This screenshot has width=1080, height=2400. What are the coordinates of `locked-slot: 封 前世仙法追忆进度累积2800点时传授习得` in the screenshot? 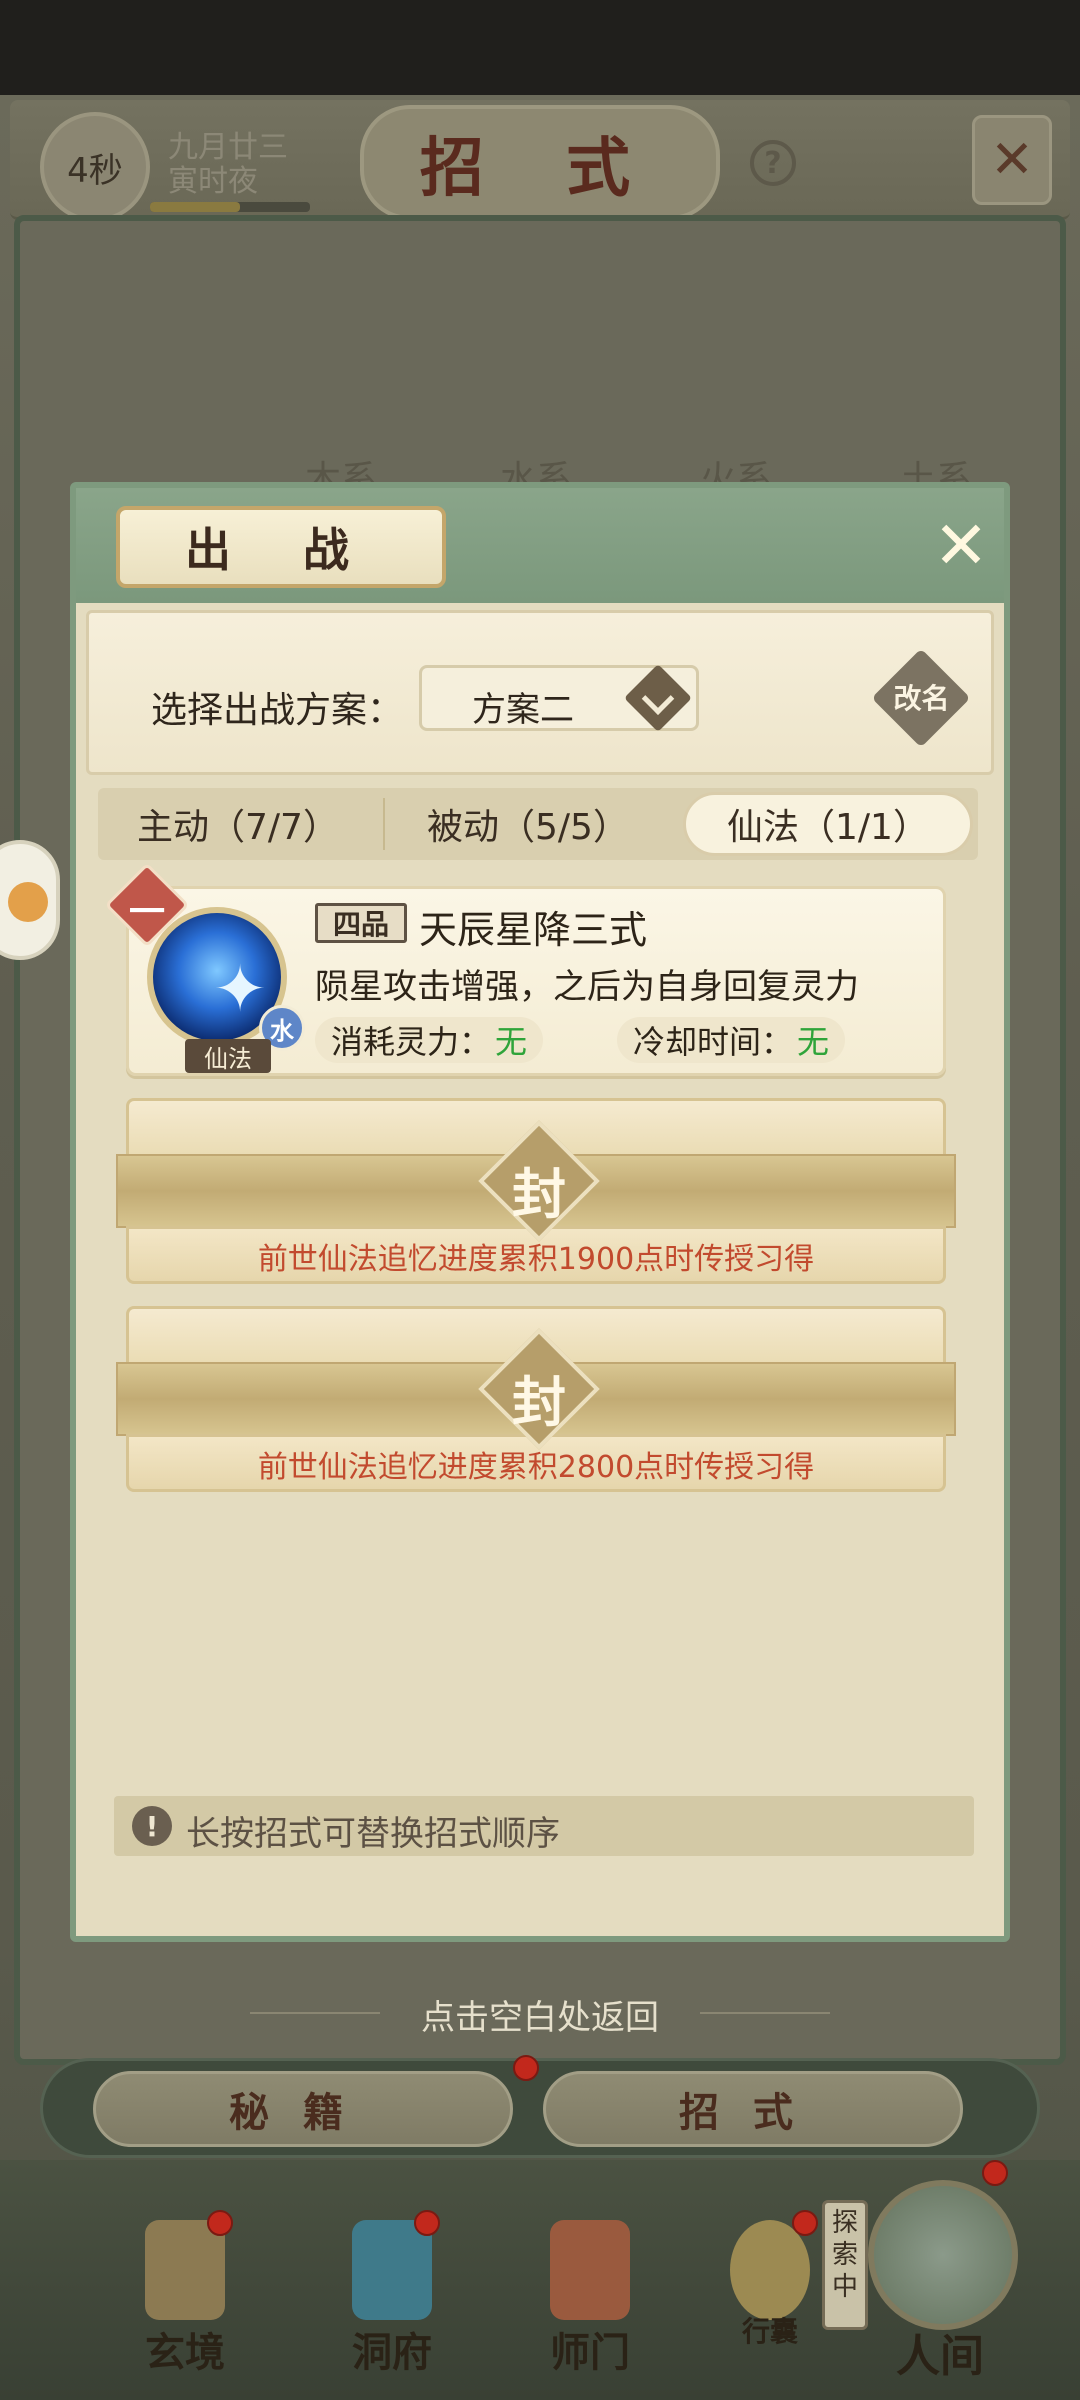 It's located at (536, 1401).